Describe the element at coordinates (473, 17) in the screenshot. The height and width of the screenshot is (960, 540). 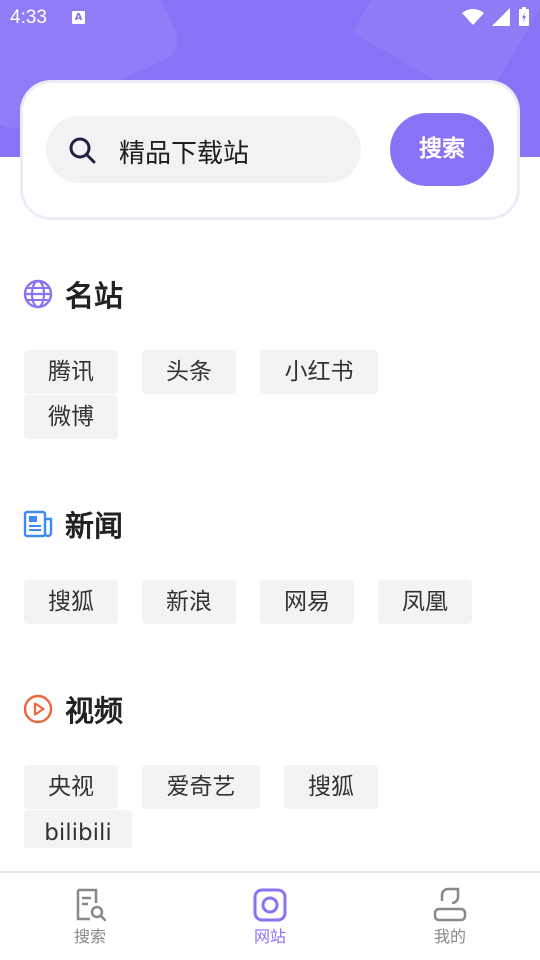
I see `wifi-icon` at that location.